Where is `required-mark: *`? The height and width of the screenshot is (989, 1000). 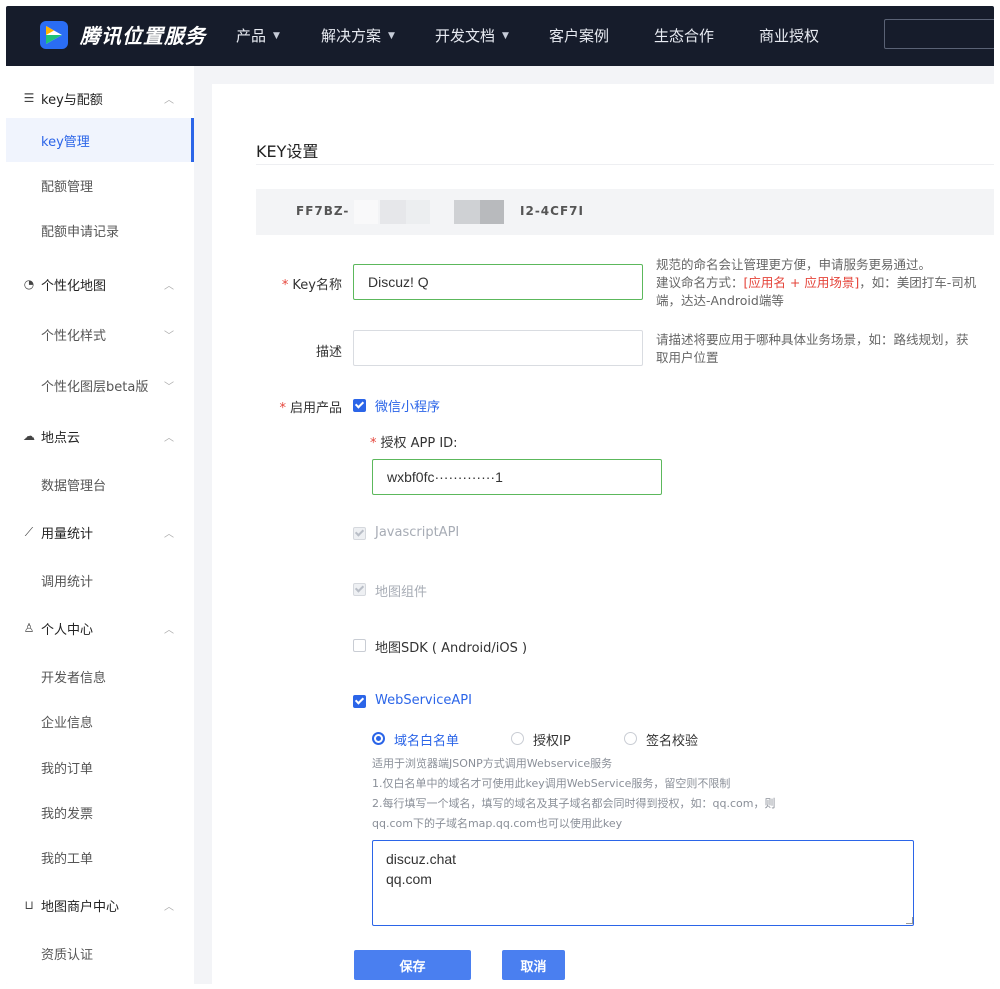
required-mark: * is located at coordinates (373, 443).